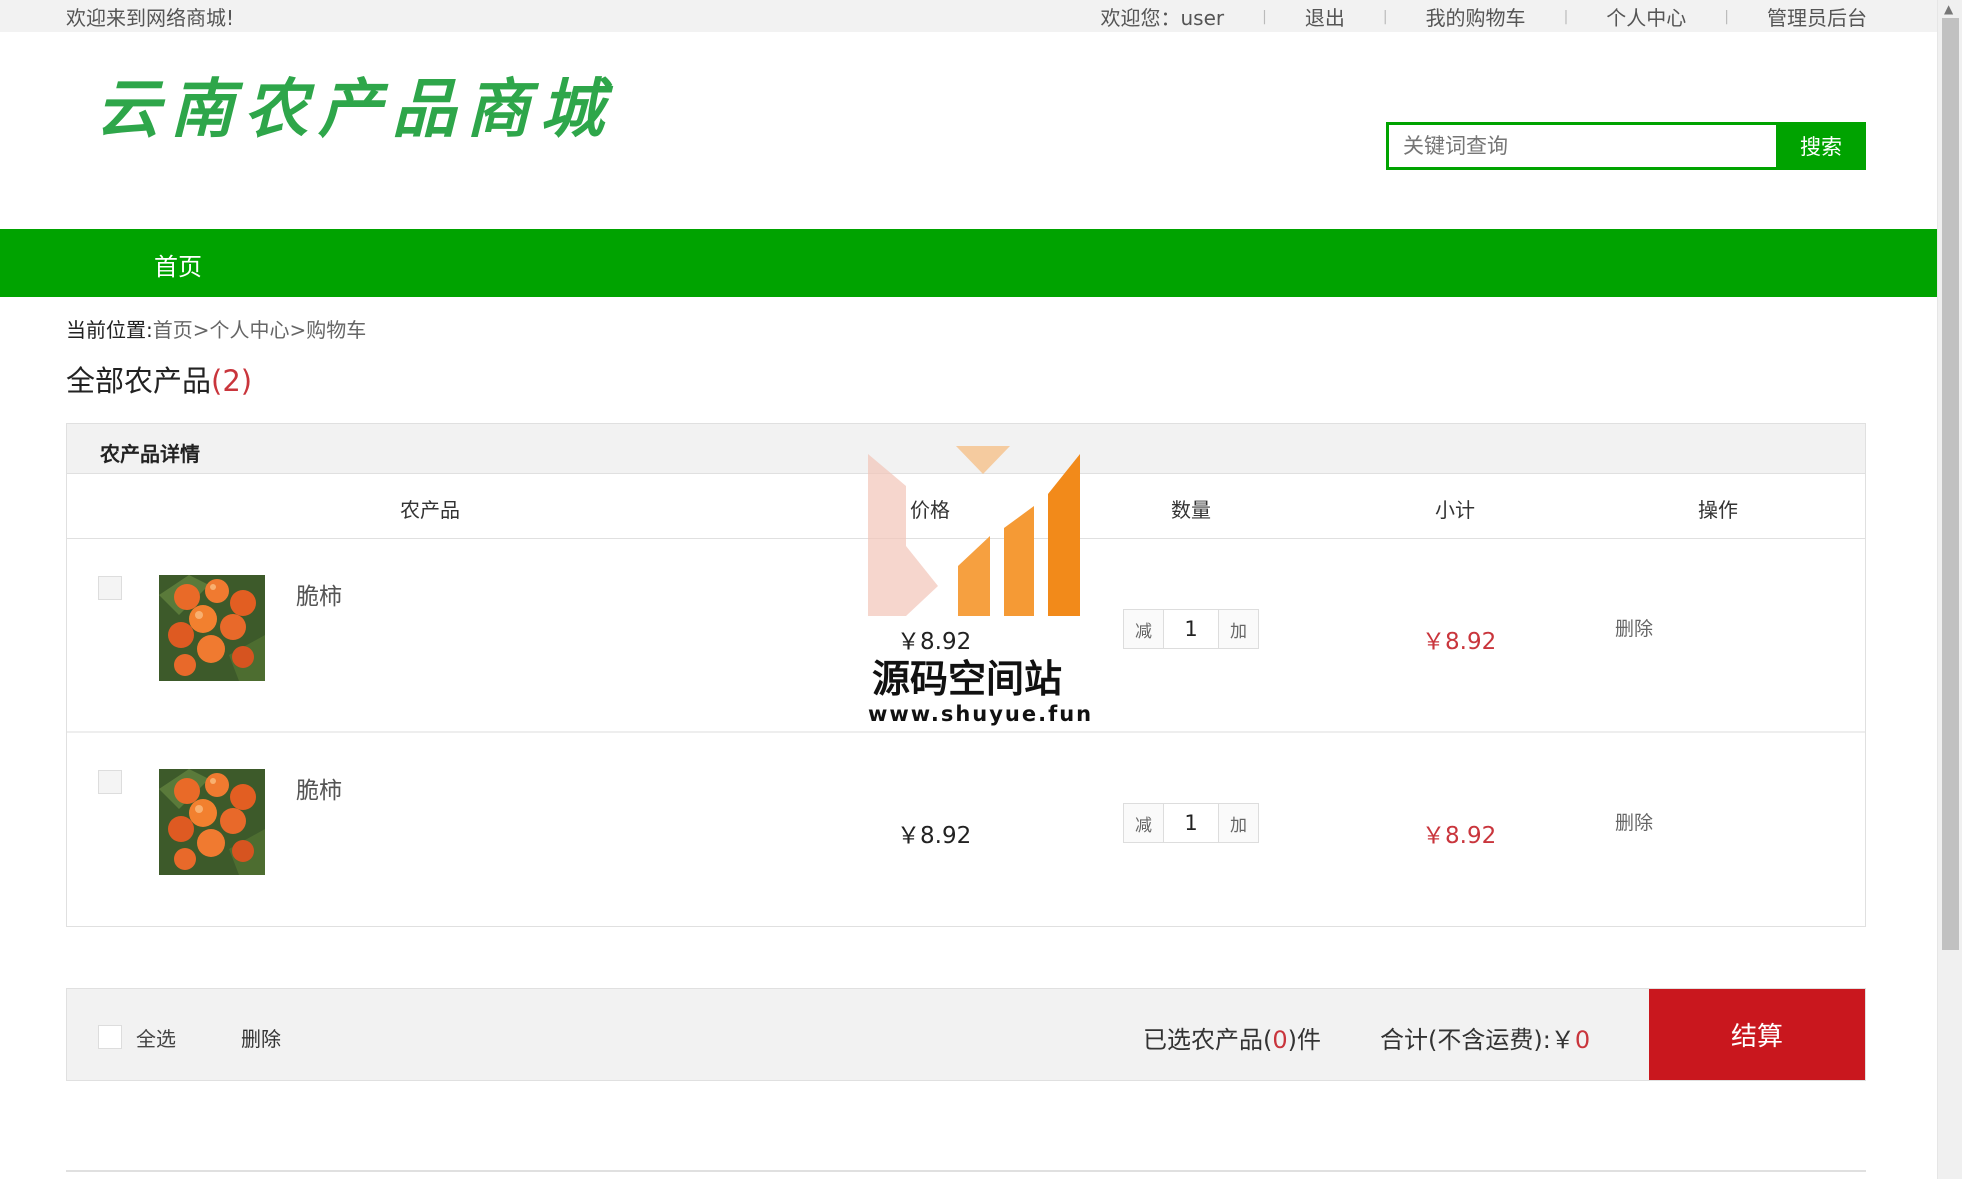 The image size is (1962, 1179). What do you see at coordinates (150, 18) in the screenshot?
I see `welcome-text: 欢迎来到网络商城!` at bounding box center [150, 18].